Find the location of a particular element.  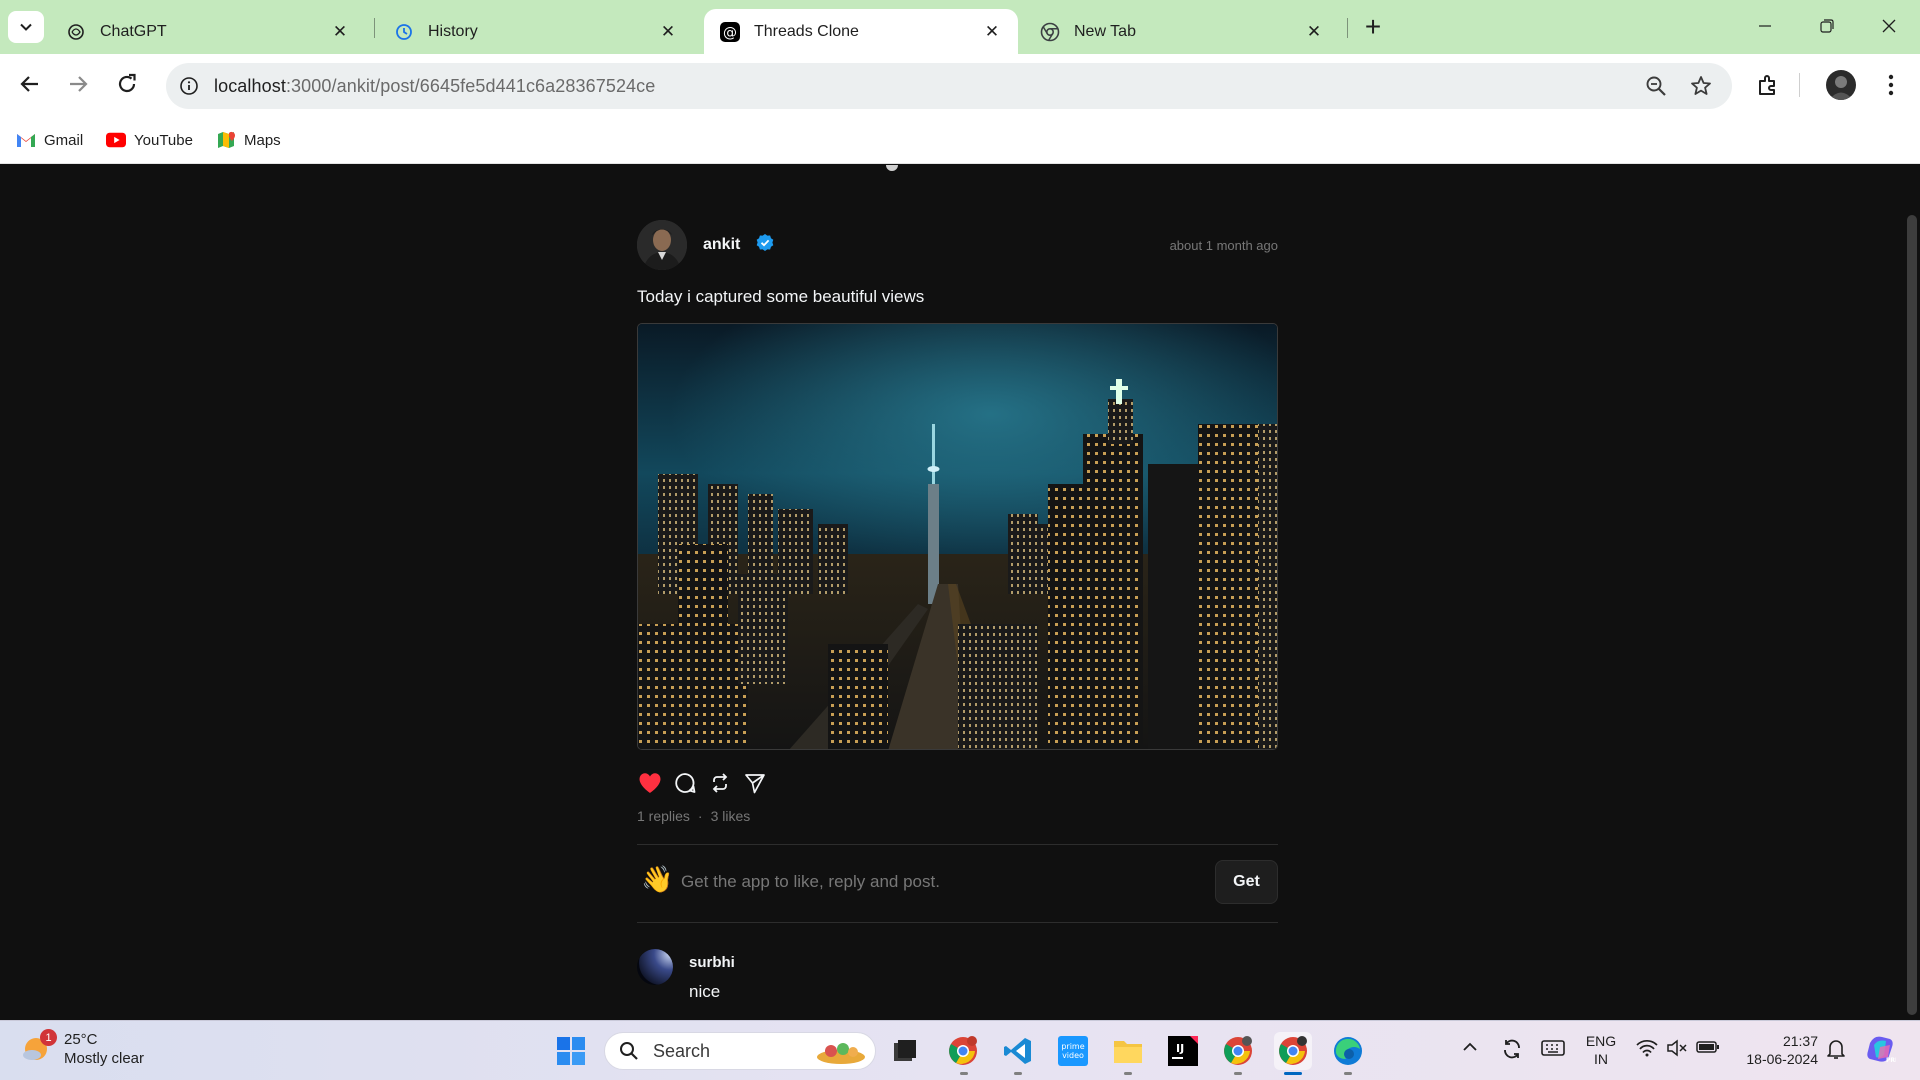

weather-condition: Mostly clear is located at coordinates (104, 1058).